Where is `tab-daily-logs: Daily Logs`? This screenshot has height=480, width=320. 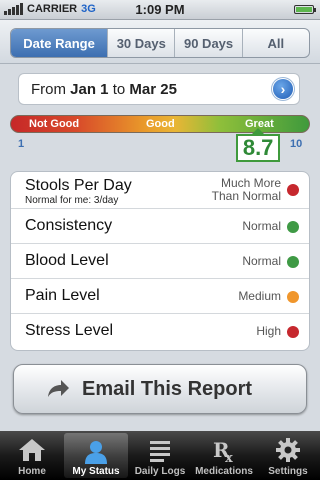
tab-daily-logs: Daily Logs is located at coordinates (160, 455).